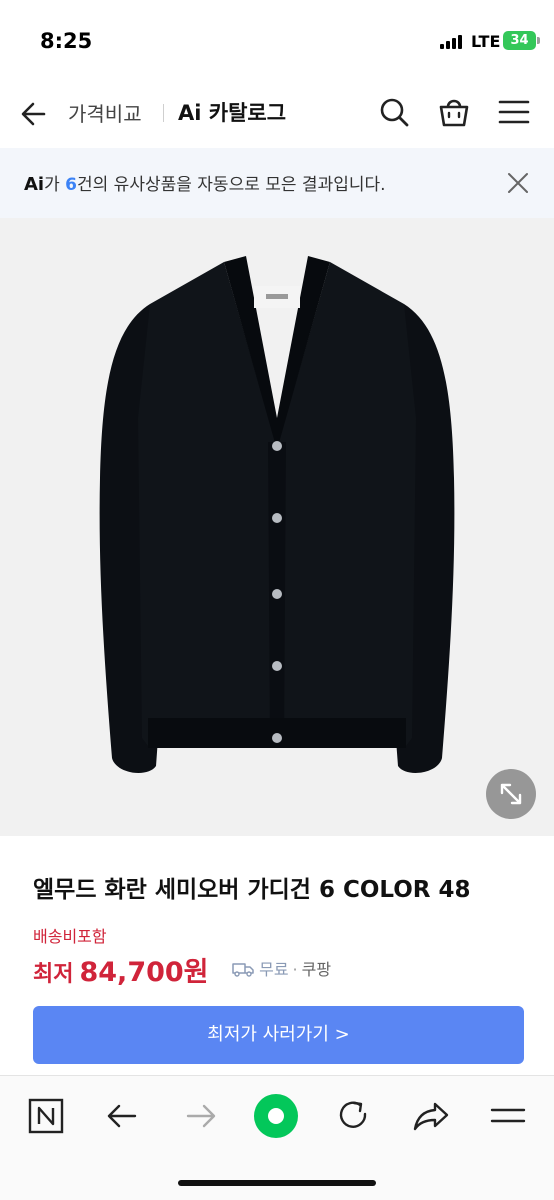 Image resolution: width=554 pixels, height=1200 pixels. I want to click on battery-level: 34, so click(519, 40).